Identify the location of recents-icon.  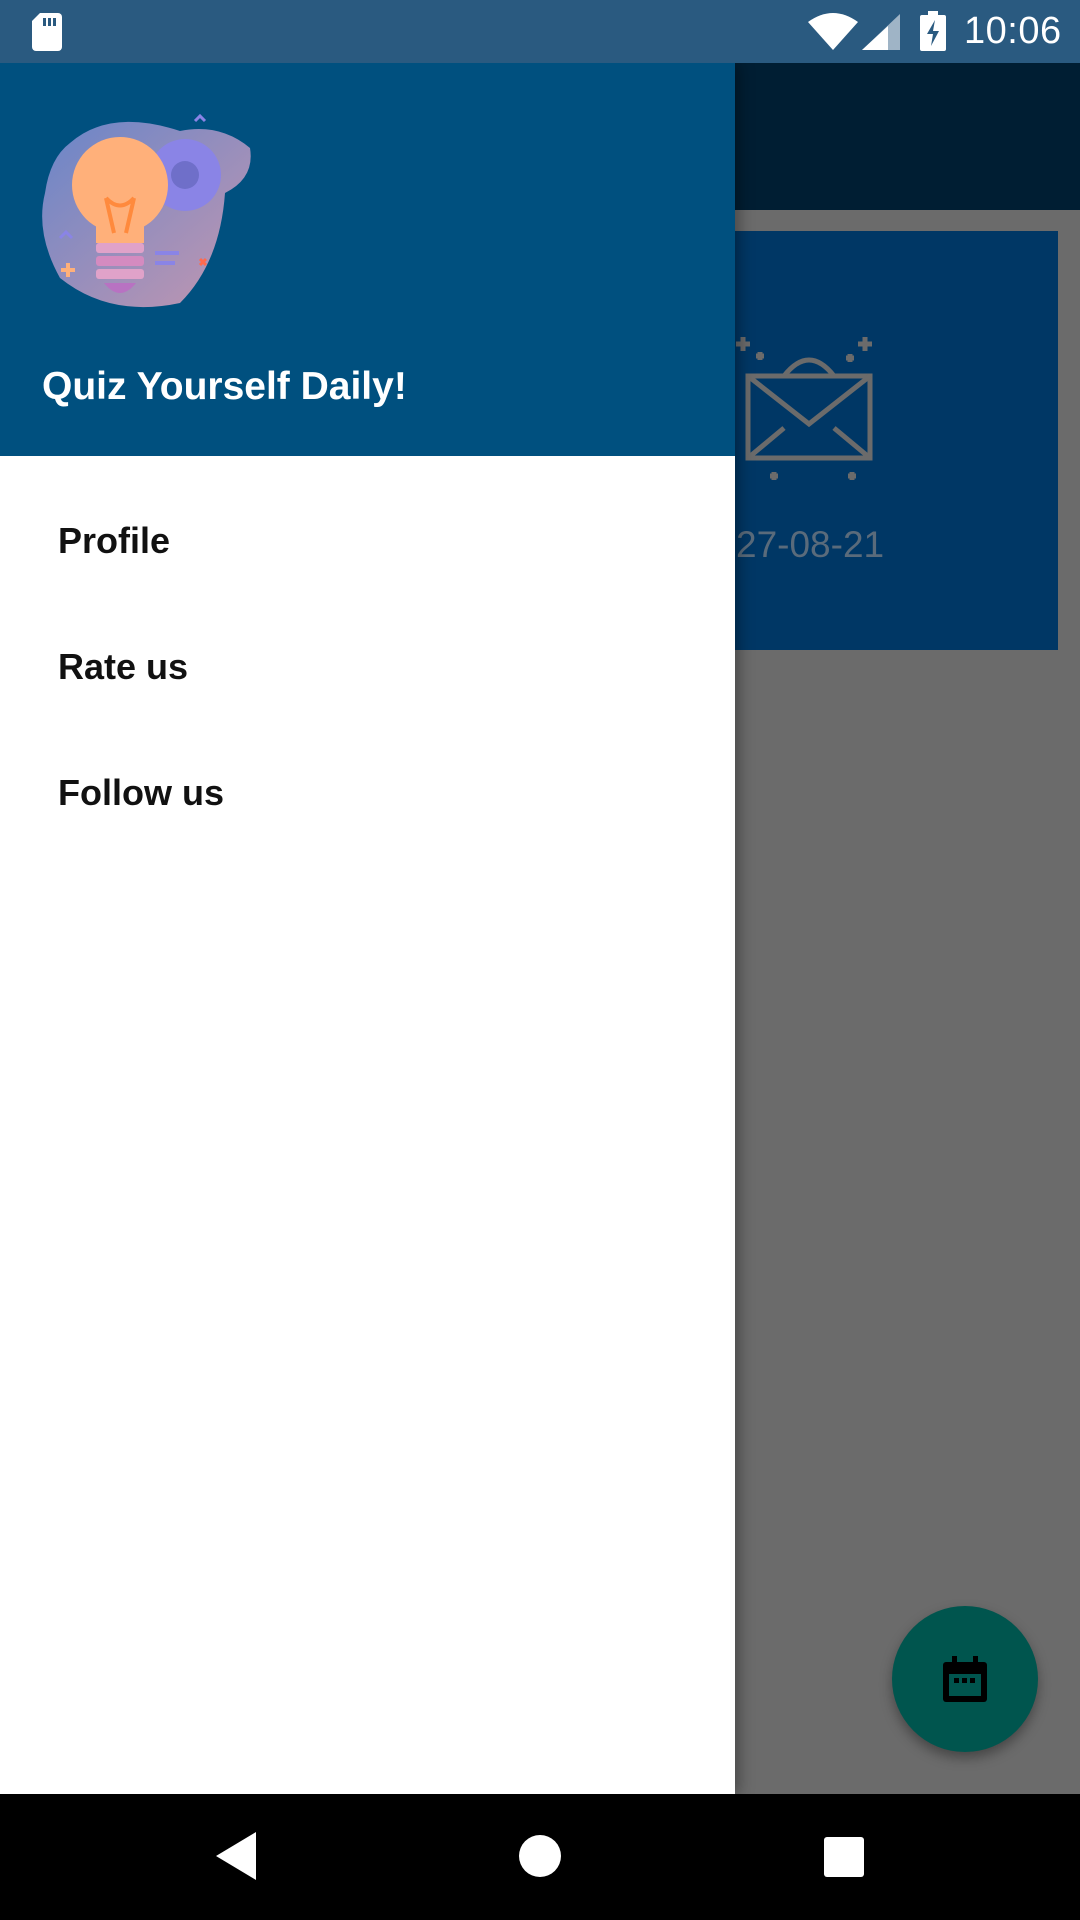
(844, 1857).